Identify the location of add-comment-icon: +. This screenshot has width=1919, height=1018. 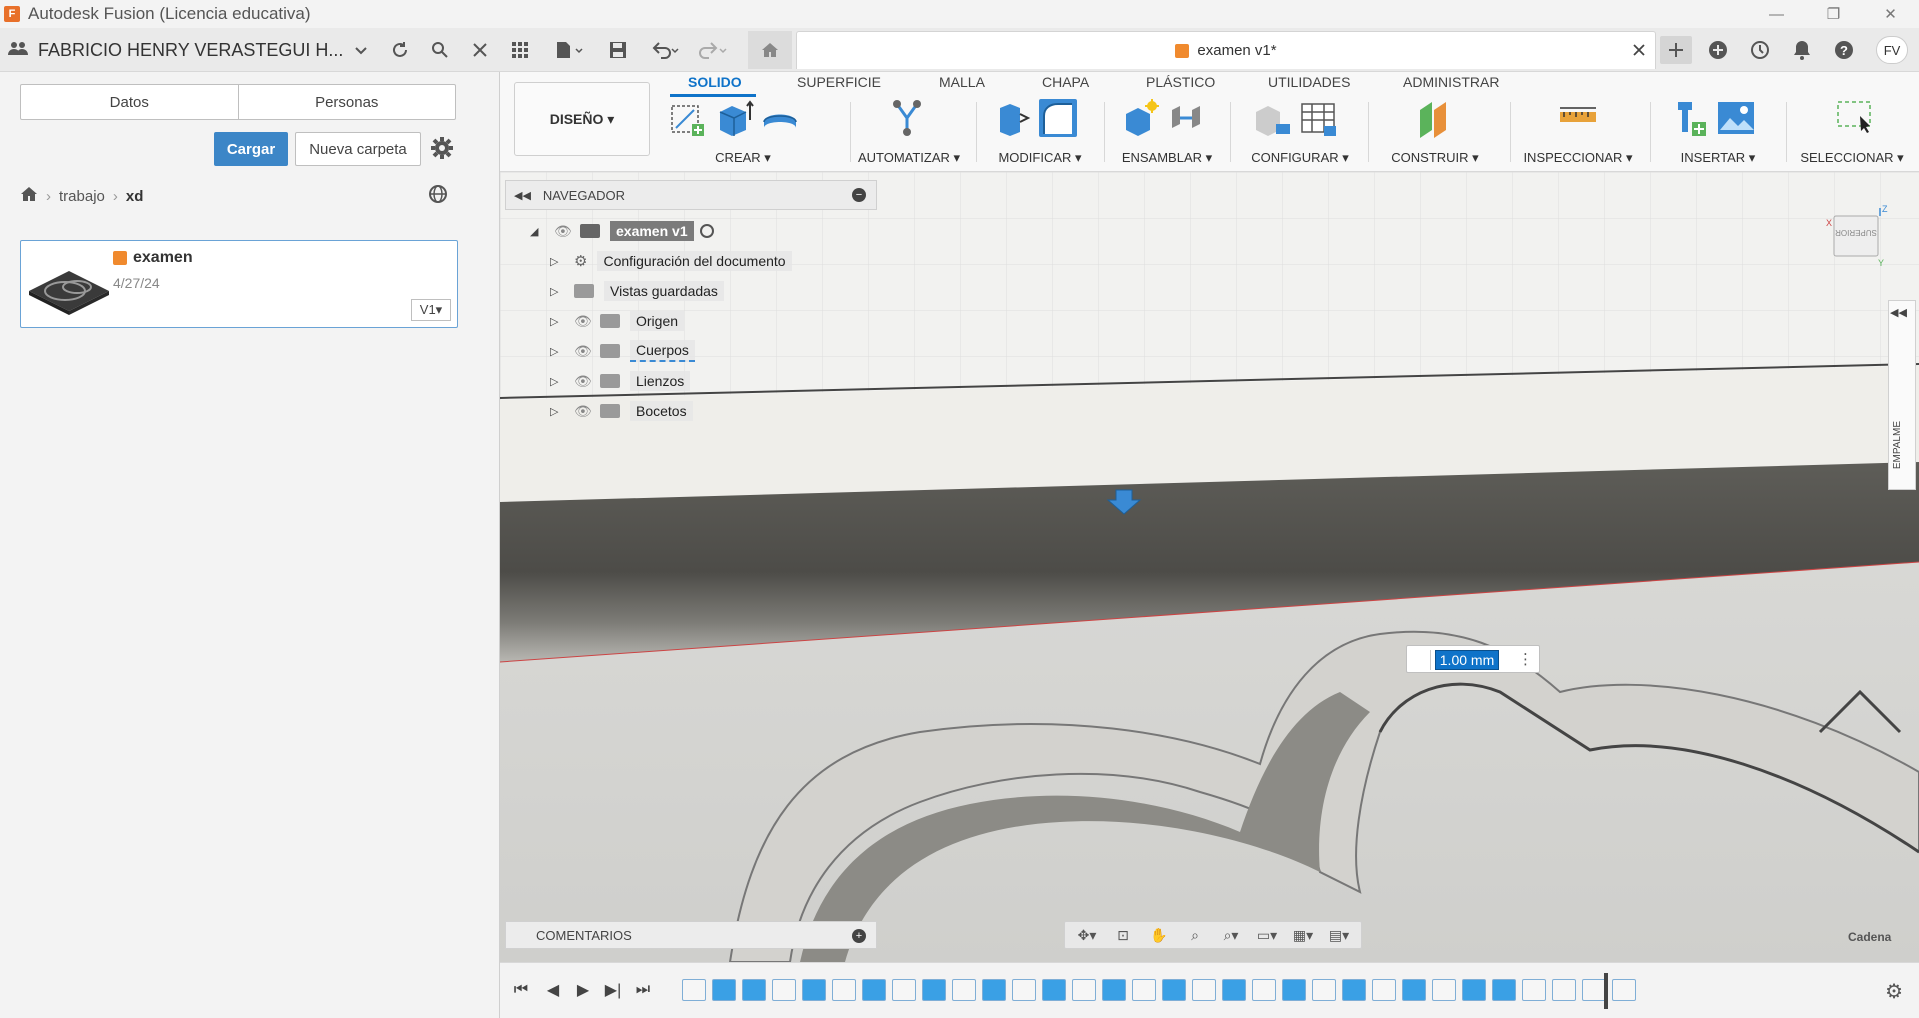
(859, 936).